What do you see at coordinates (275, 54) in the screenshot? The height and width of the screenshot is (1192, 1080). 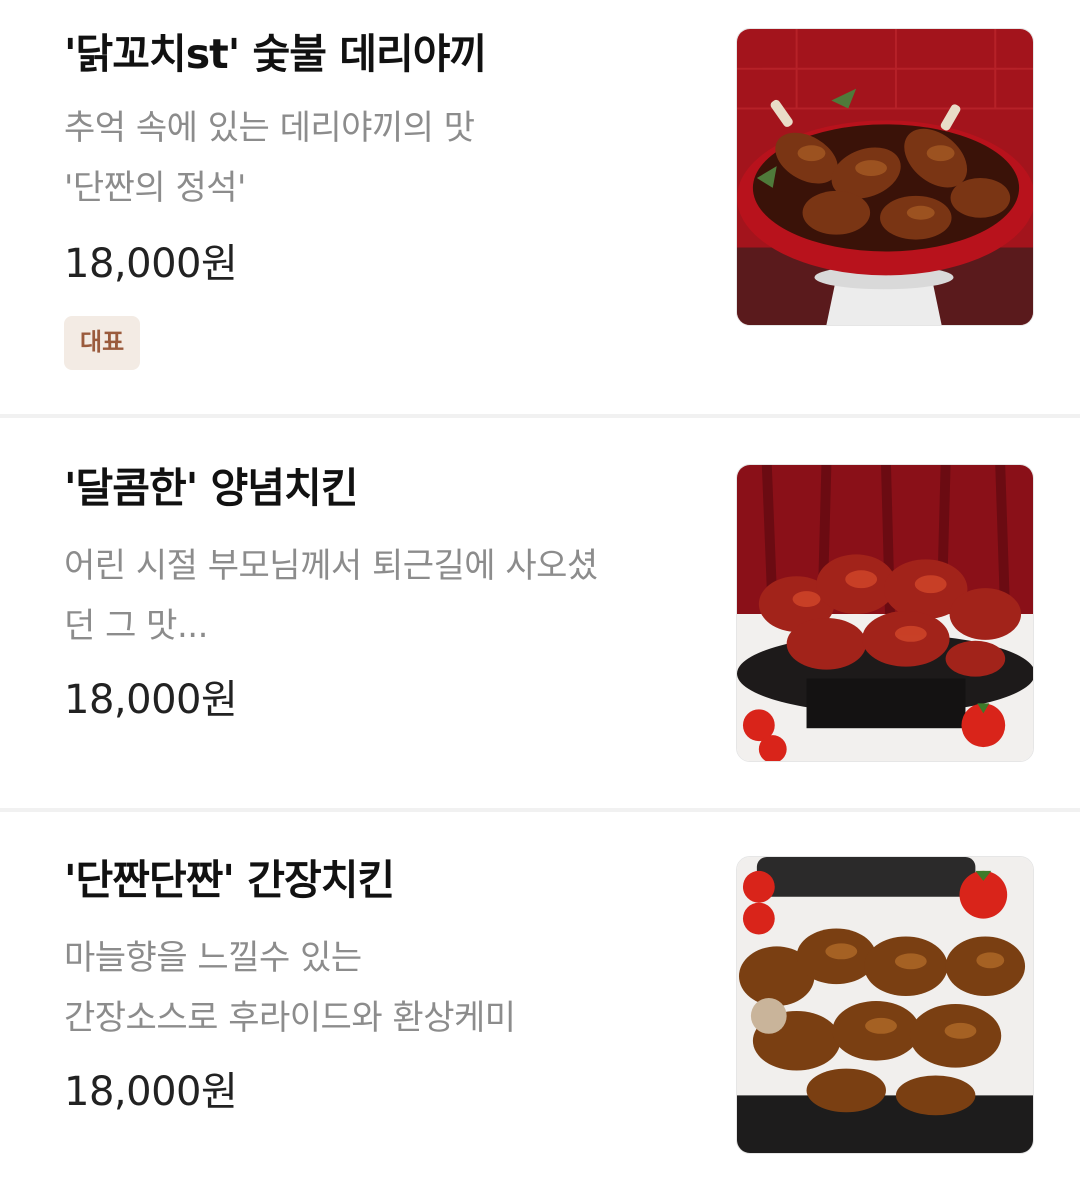 I see `menu-item-title: '닭꼬치st' 숯불 데리야끼` at bounding box center [275, 54].